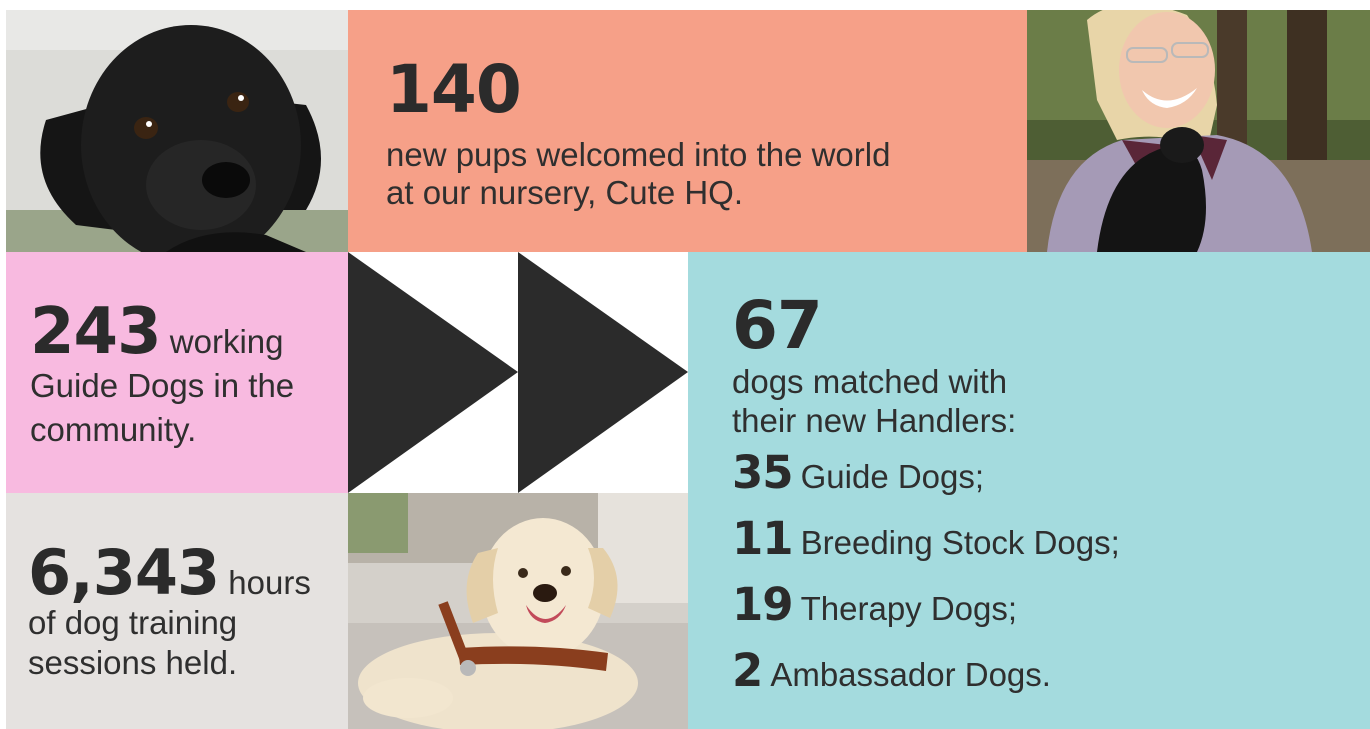 This screenshot has width=1370, height=729. What do you see at coordinates (763, 604) in the screenshot?
I see `matched-item-number: 19` at bounding box center [763, 604].